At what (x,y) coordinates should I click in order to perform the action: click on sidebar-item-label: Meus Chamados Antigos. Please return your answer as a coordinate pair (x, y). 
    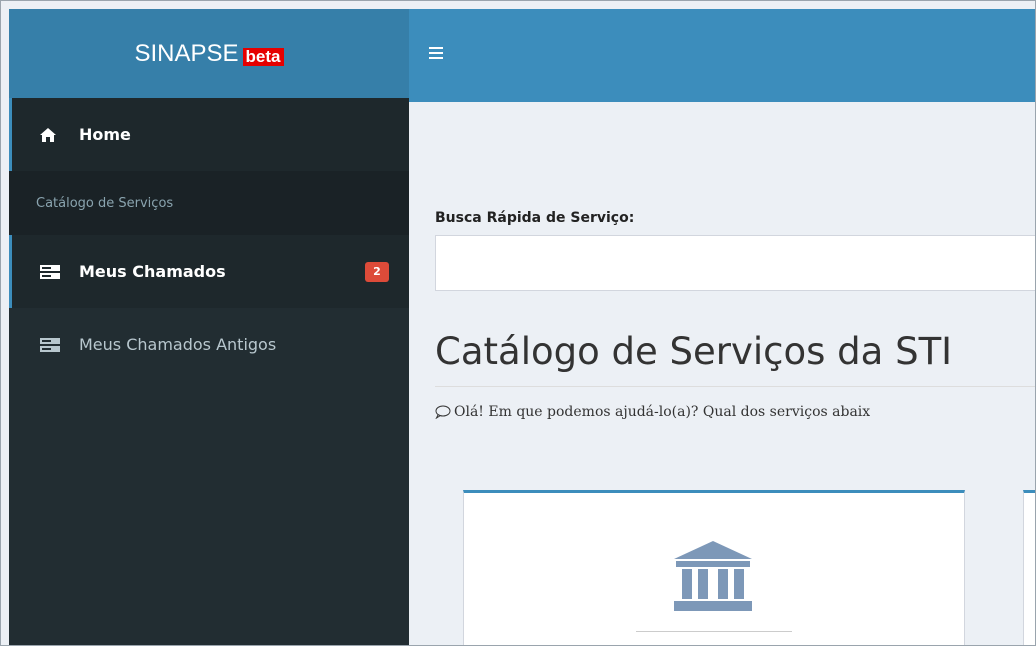
    Looking at the image, I should click on (178, 344).